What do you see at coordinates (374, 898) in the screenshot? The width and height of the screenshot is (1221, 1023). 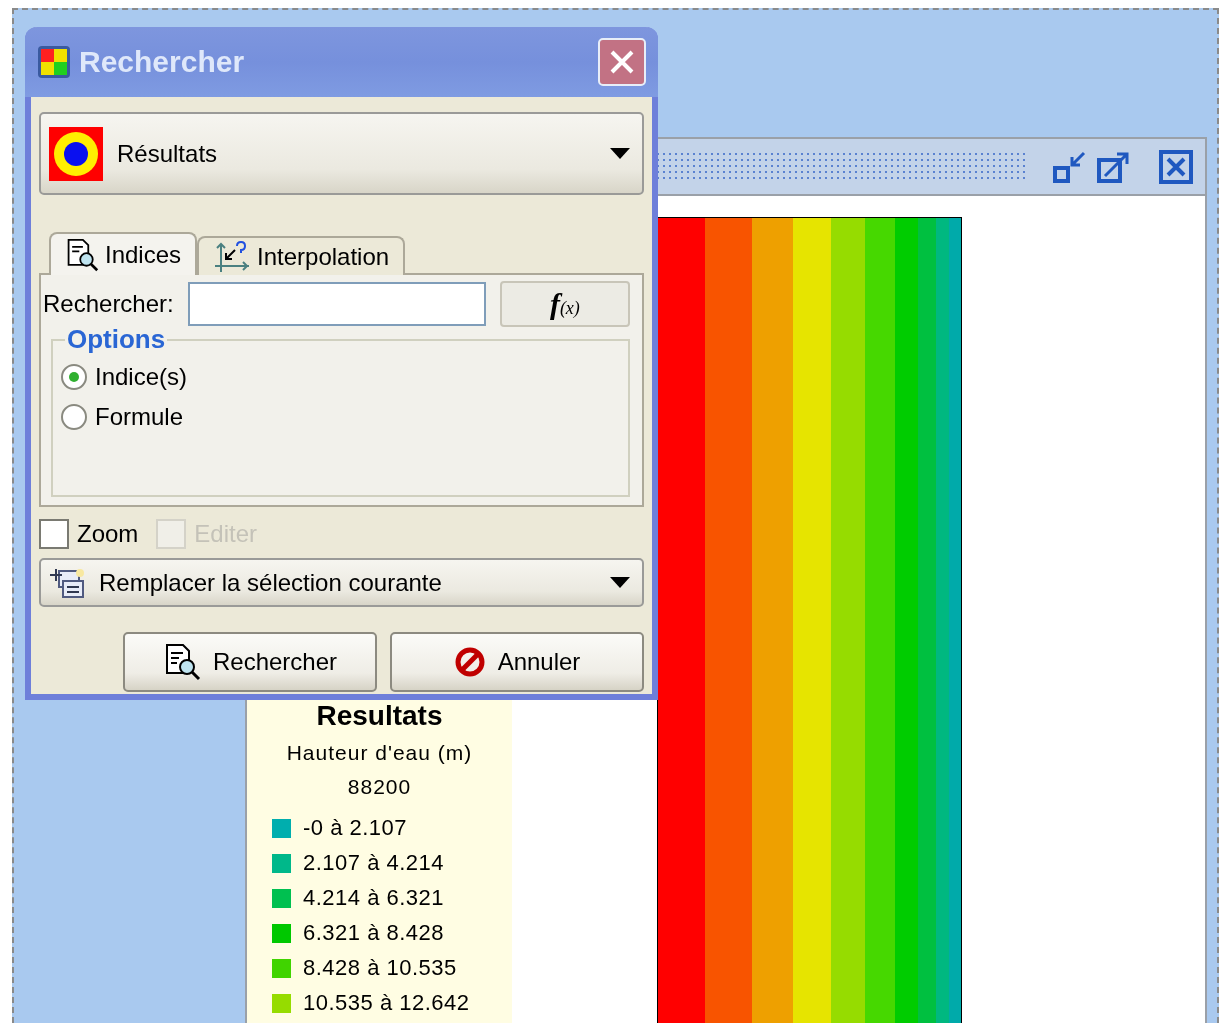 I see `legend-label: 4.214 à 6.321` at bounding box center [374, 898].